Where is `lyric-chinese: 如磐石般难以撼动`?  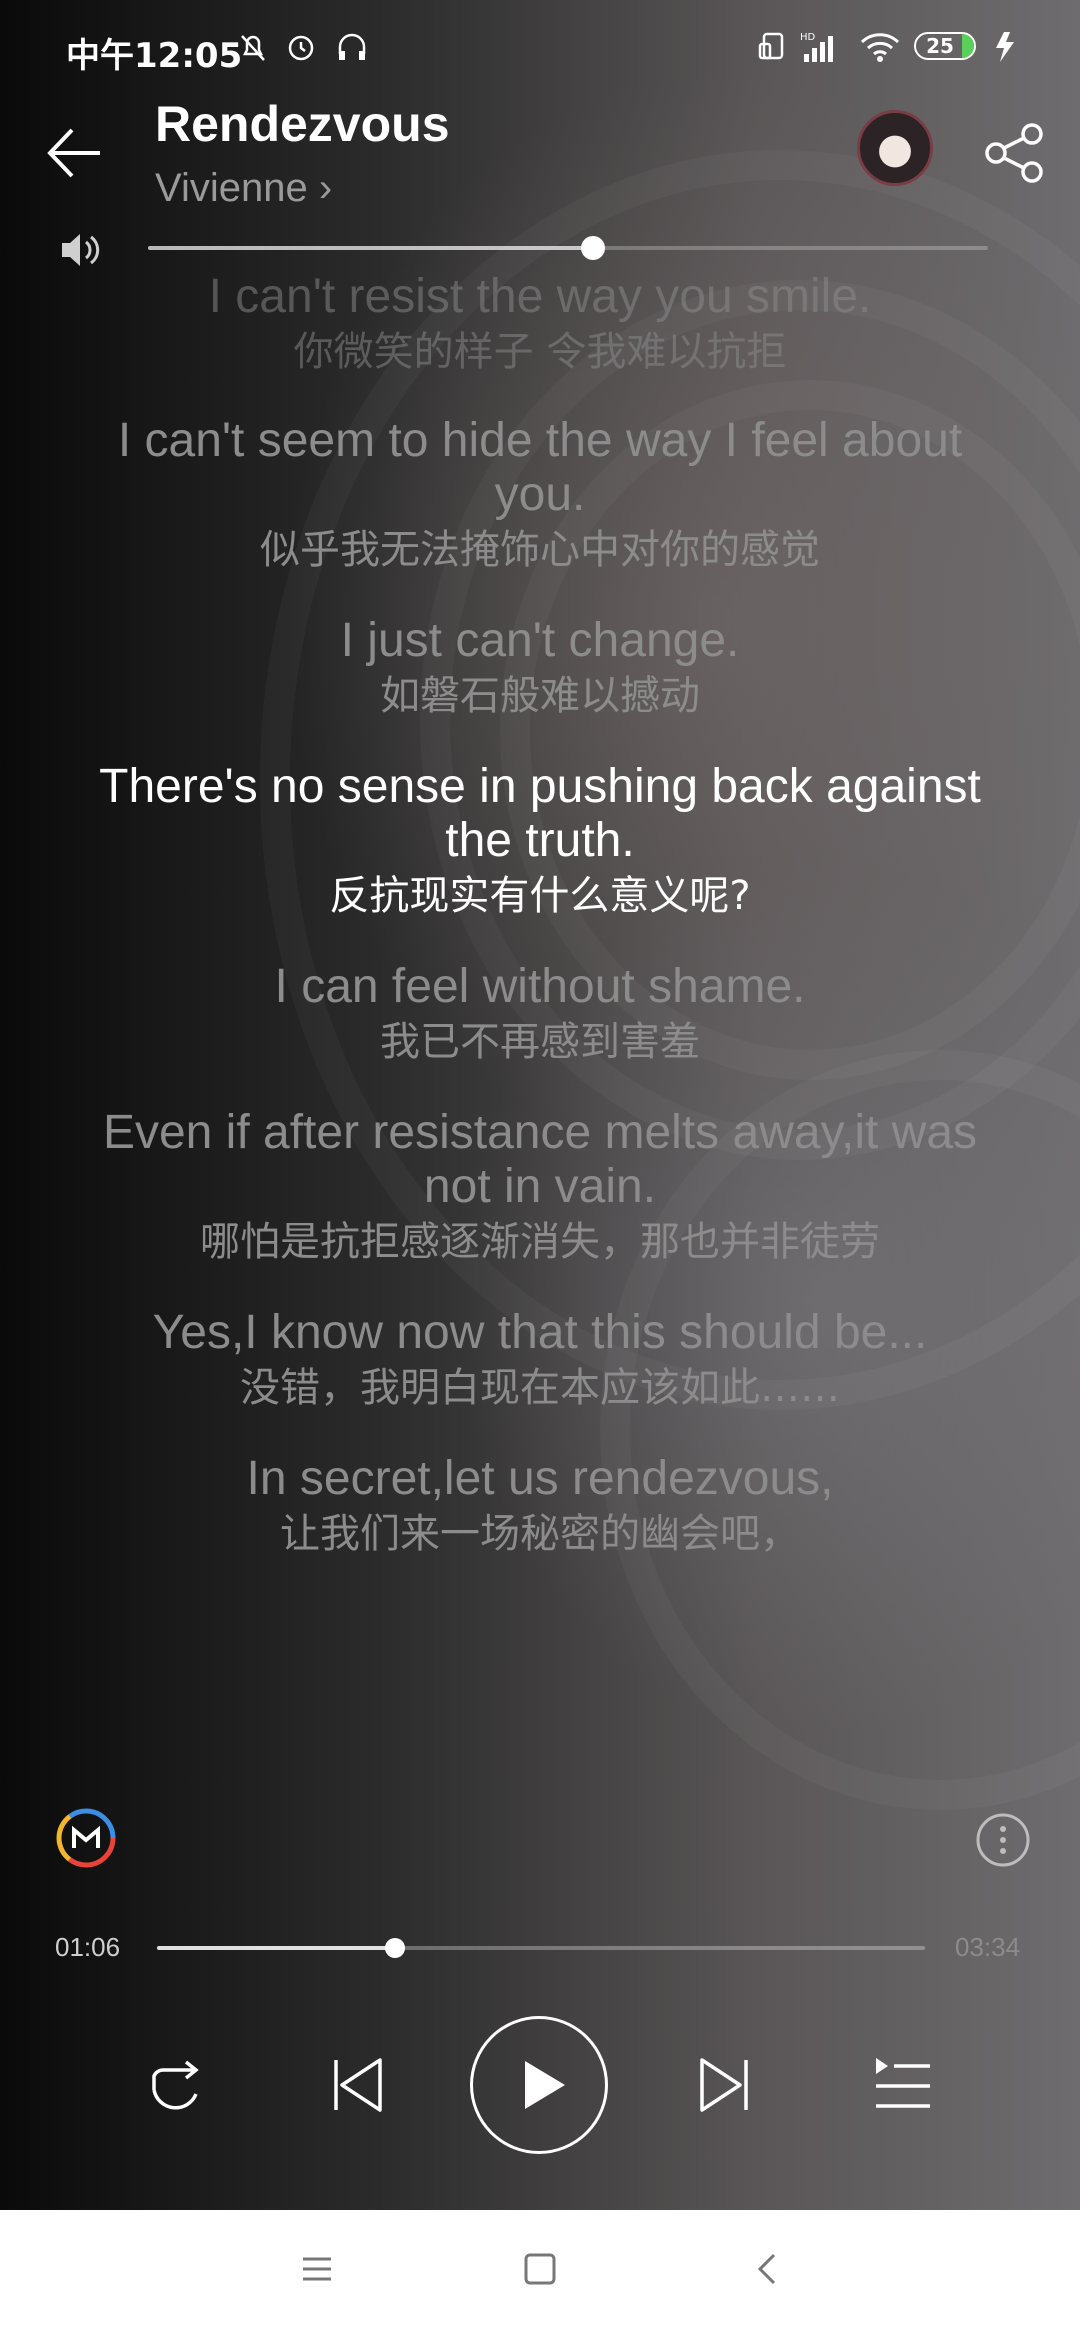 lyric-chinese: 如磐石般难以撼动 is located at coordinates (540, 696).